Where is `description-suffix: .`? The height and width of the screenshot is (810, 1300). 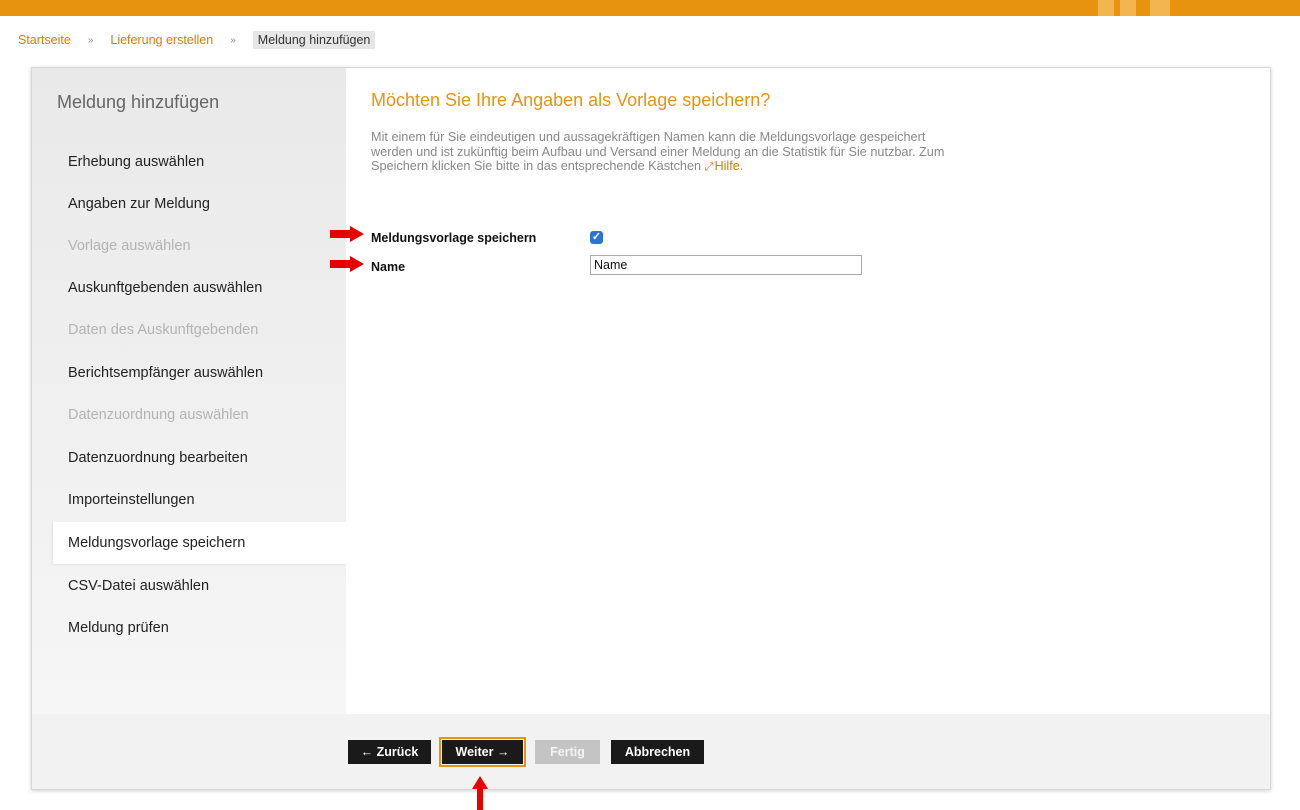 description-suffix: . is located at coordinates (741, 166).